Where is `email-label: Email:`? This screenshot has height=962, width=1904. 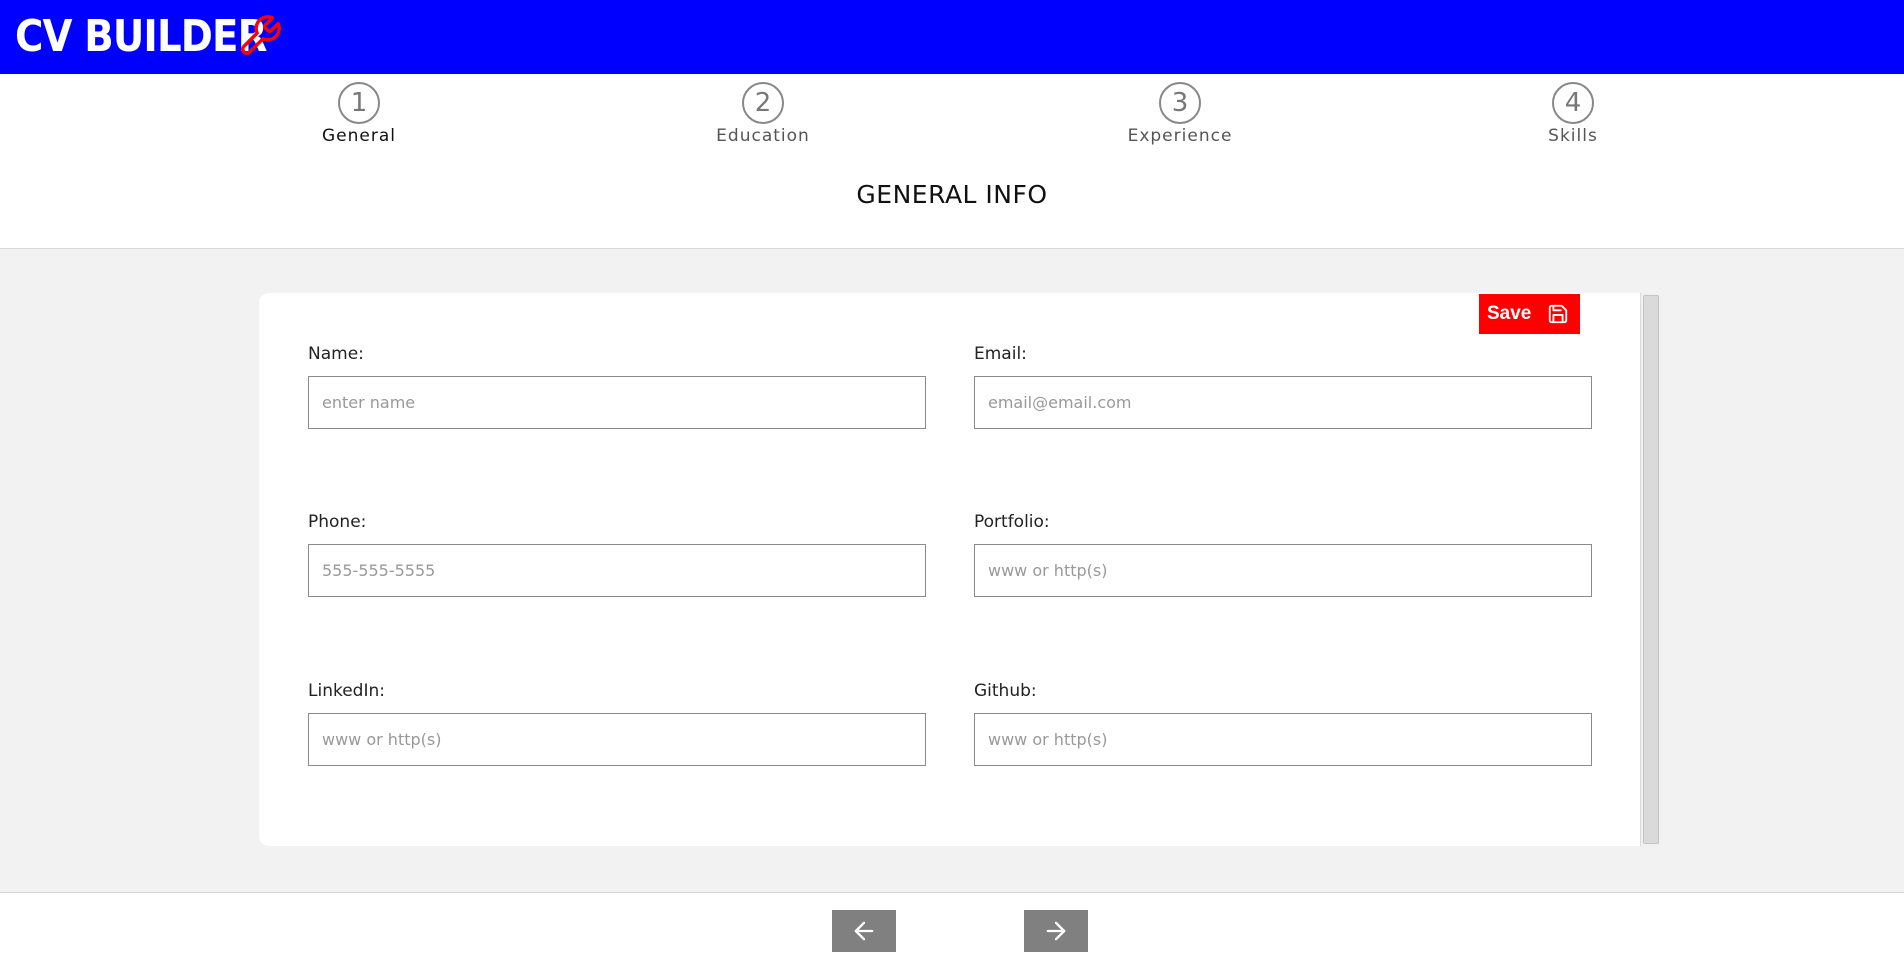 email-label: Email: is located at coordinates (1000, 354).